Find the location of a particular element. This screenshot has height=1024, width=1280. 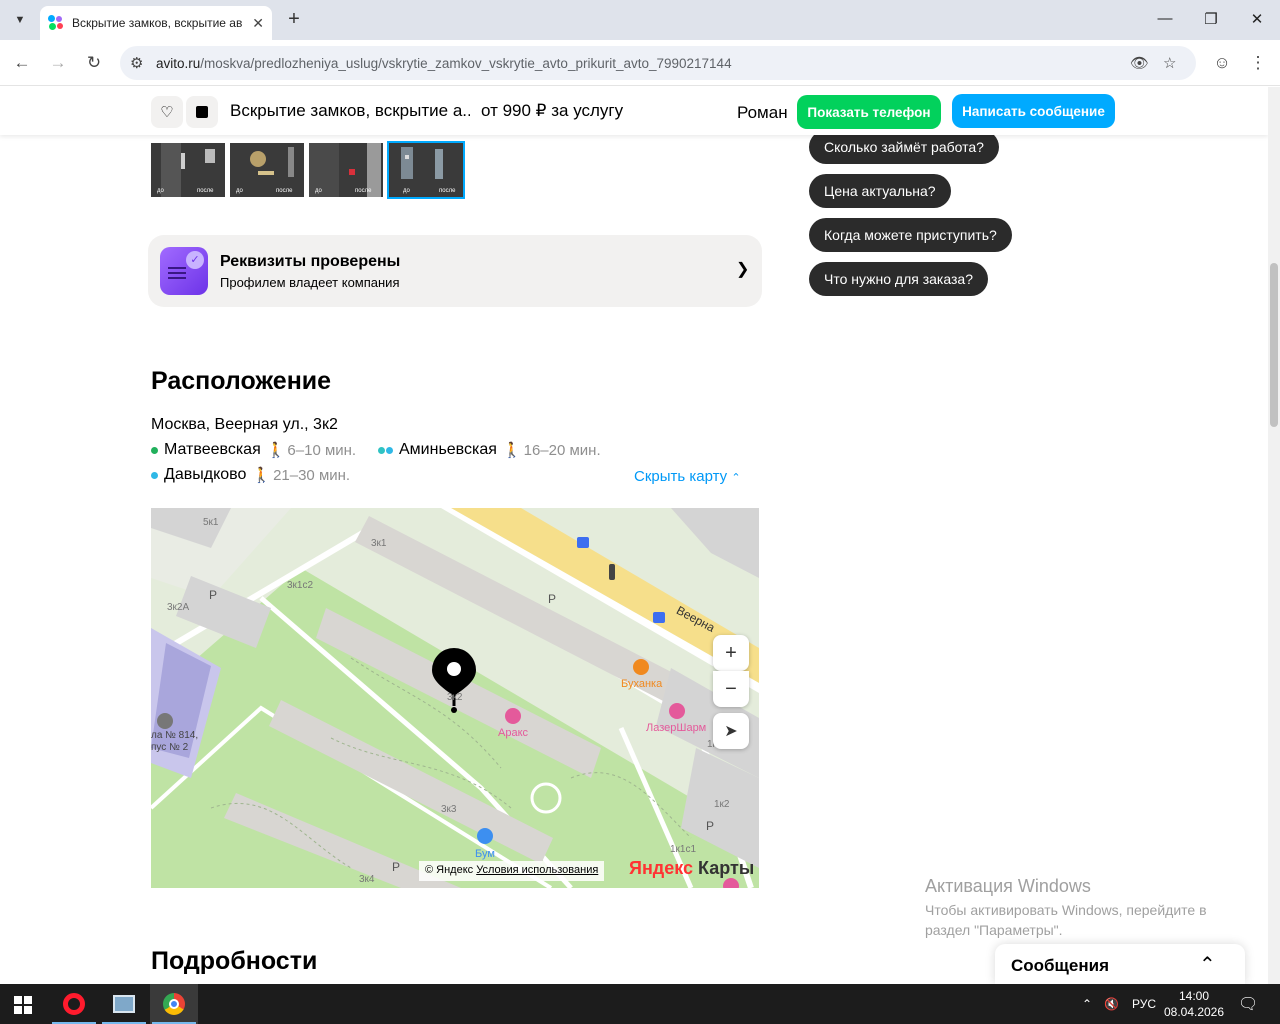

note-button is located at coordinates (202, 112).